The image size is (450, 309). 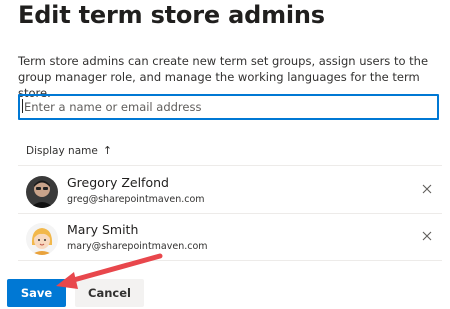 I want to click on photo-avatar, so click(x=42, y=192).